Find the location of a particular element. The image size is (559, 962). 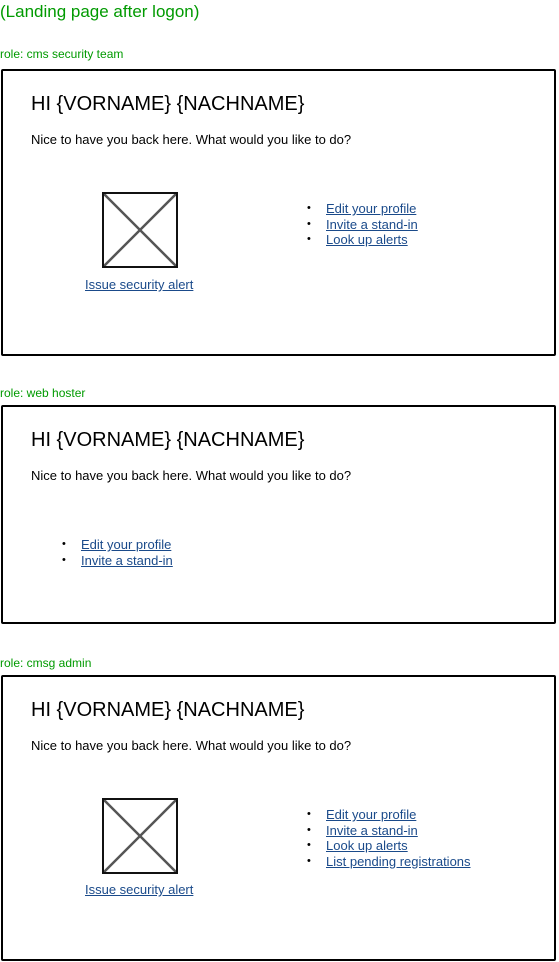

role-label-web-hoster: role: web hoster is located at coordinates (43, 393).